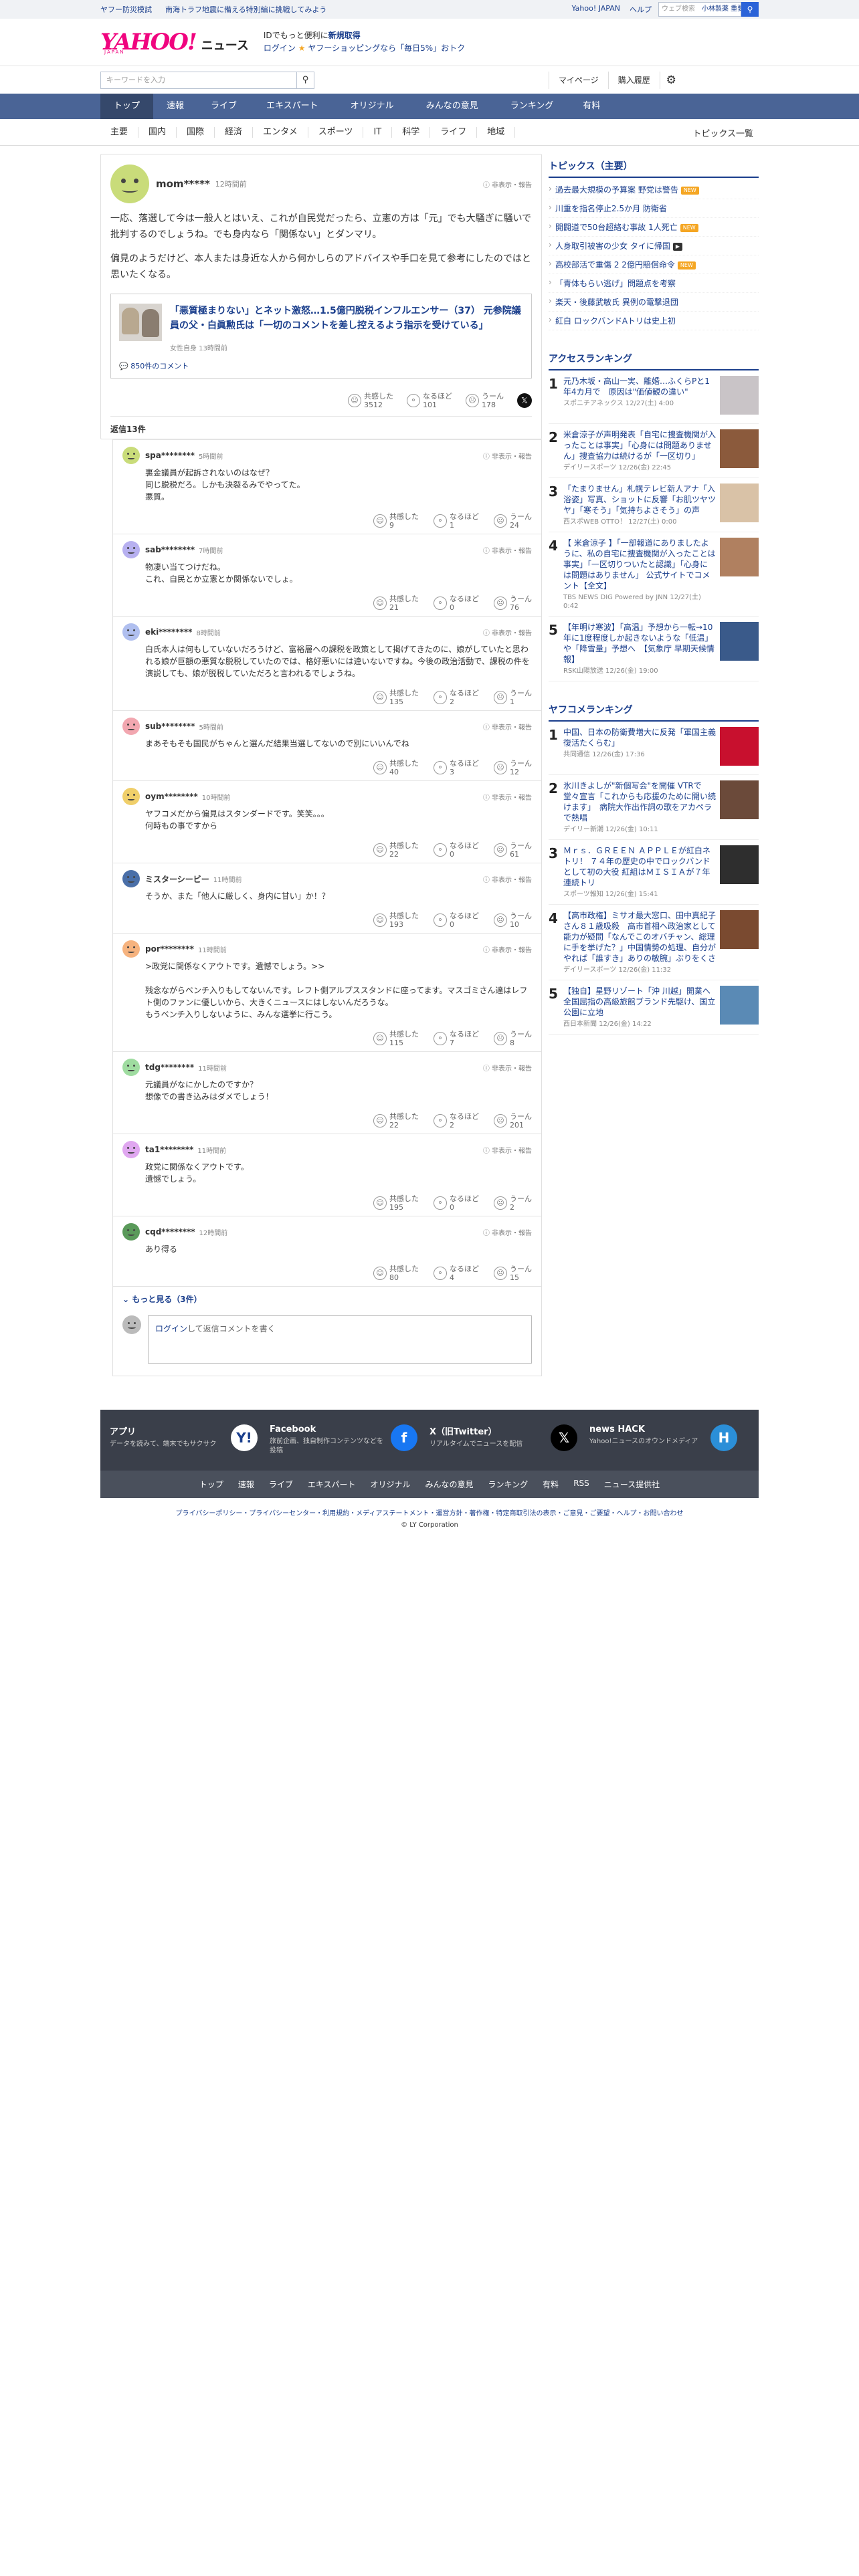 The image size is (859, 2576). I want to click on topic-item: 高校部活で重傷 2 2億円賠償命令NEW, so click(654, 264).